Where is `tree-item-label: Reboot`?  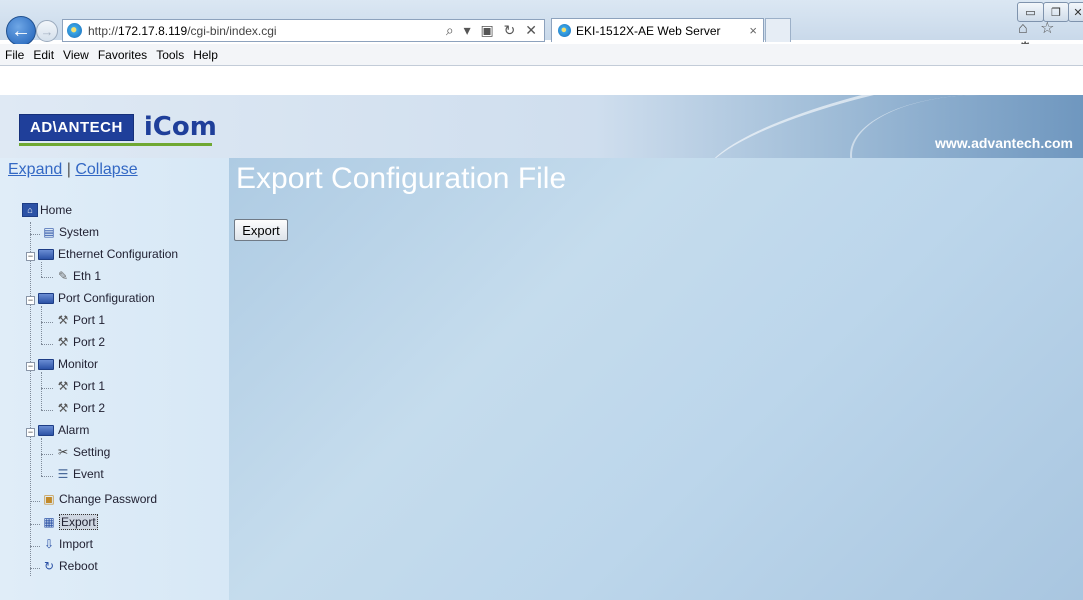
tree-item-label: Reboot is located at coordinates (78, 566).